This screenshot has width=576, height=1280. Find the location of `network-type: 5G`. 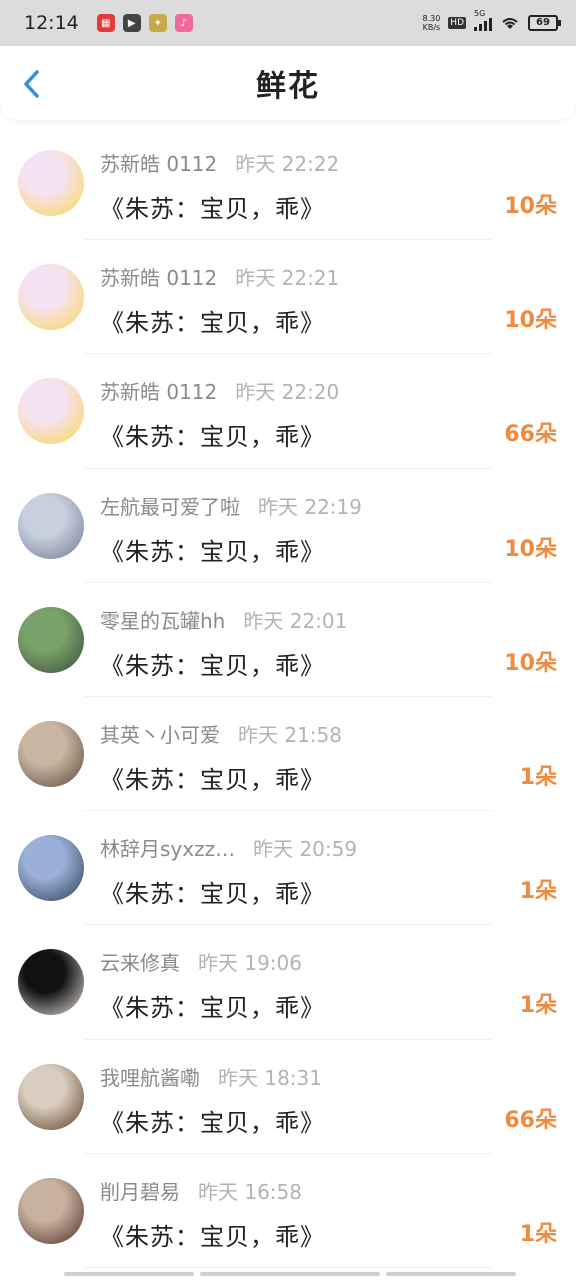

network-type: 5G is located at coordinates (480, 13).